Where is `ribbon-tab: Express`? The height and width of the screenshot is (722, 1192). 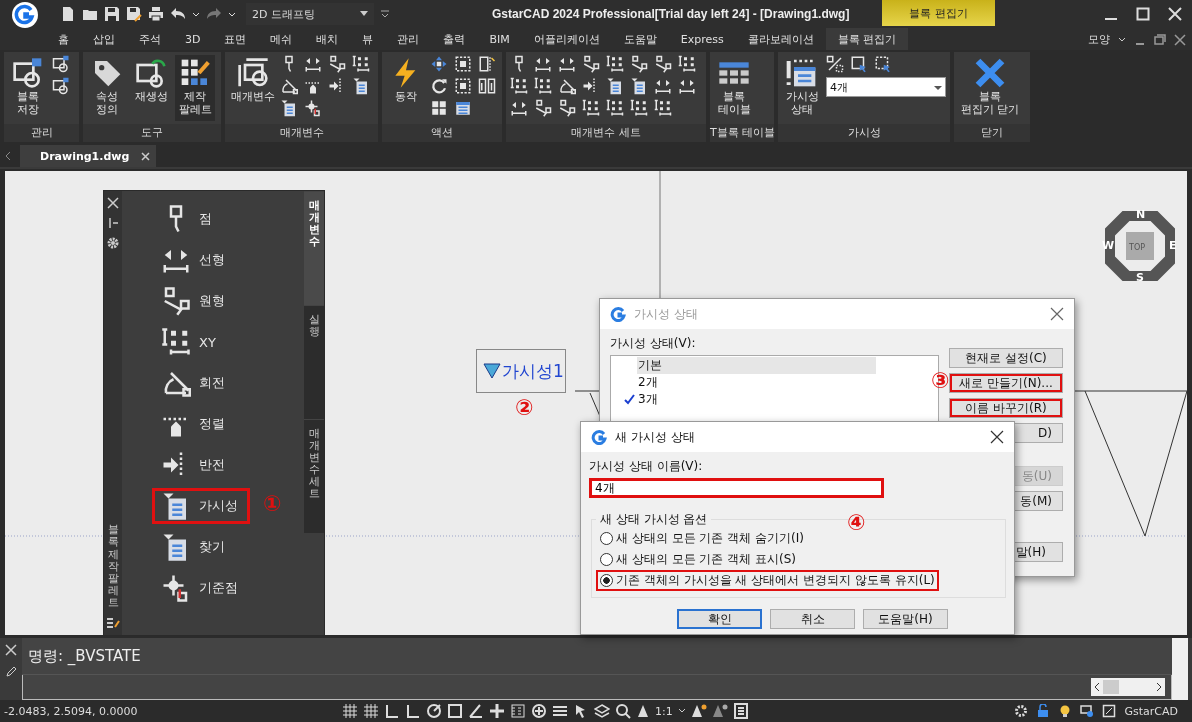 ribbon-tab: Express is located at coordinates (702, 39).